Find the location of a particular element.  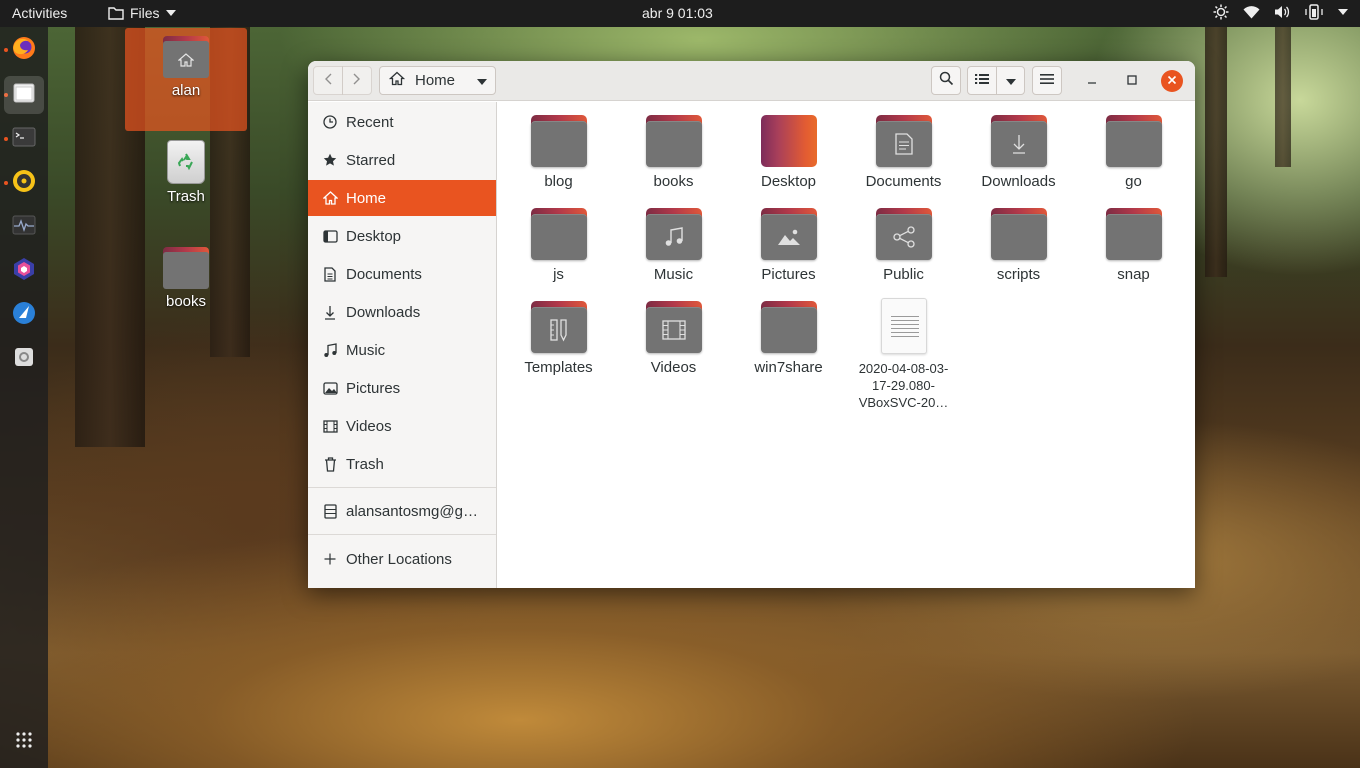

hamburger-menu-icon is located at coordinates (1047, 81).